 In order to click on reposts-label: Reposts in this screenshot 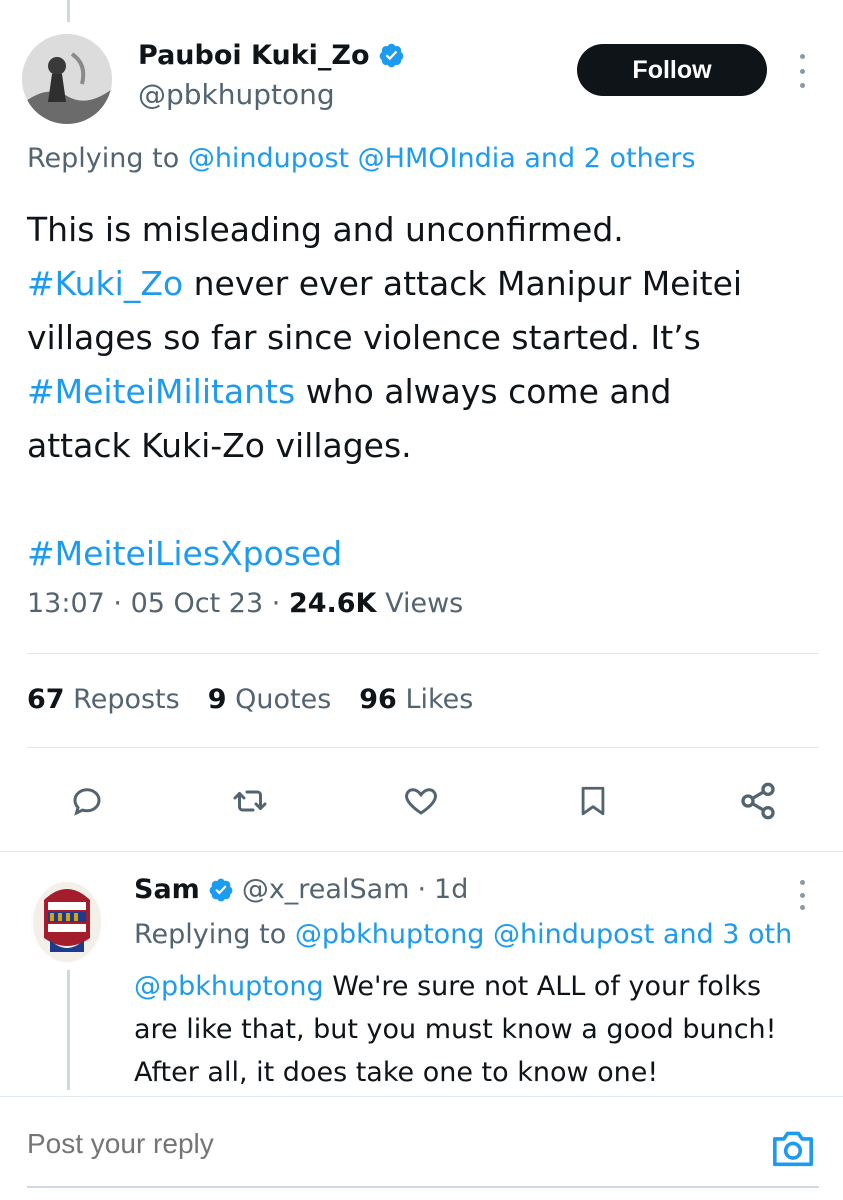, I will do `click(126, 699)`.